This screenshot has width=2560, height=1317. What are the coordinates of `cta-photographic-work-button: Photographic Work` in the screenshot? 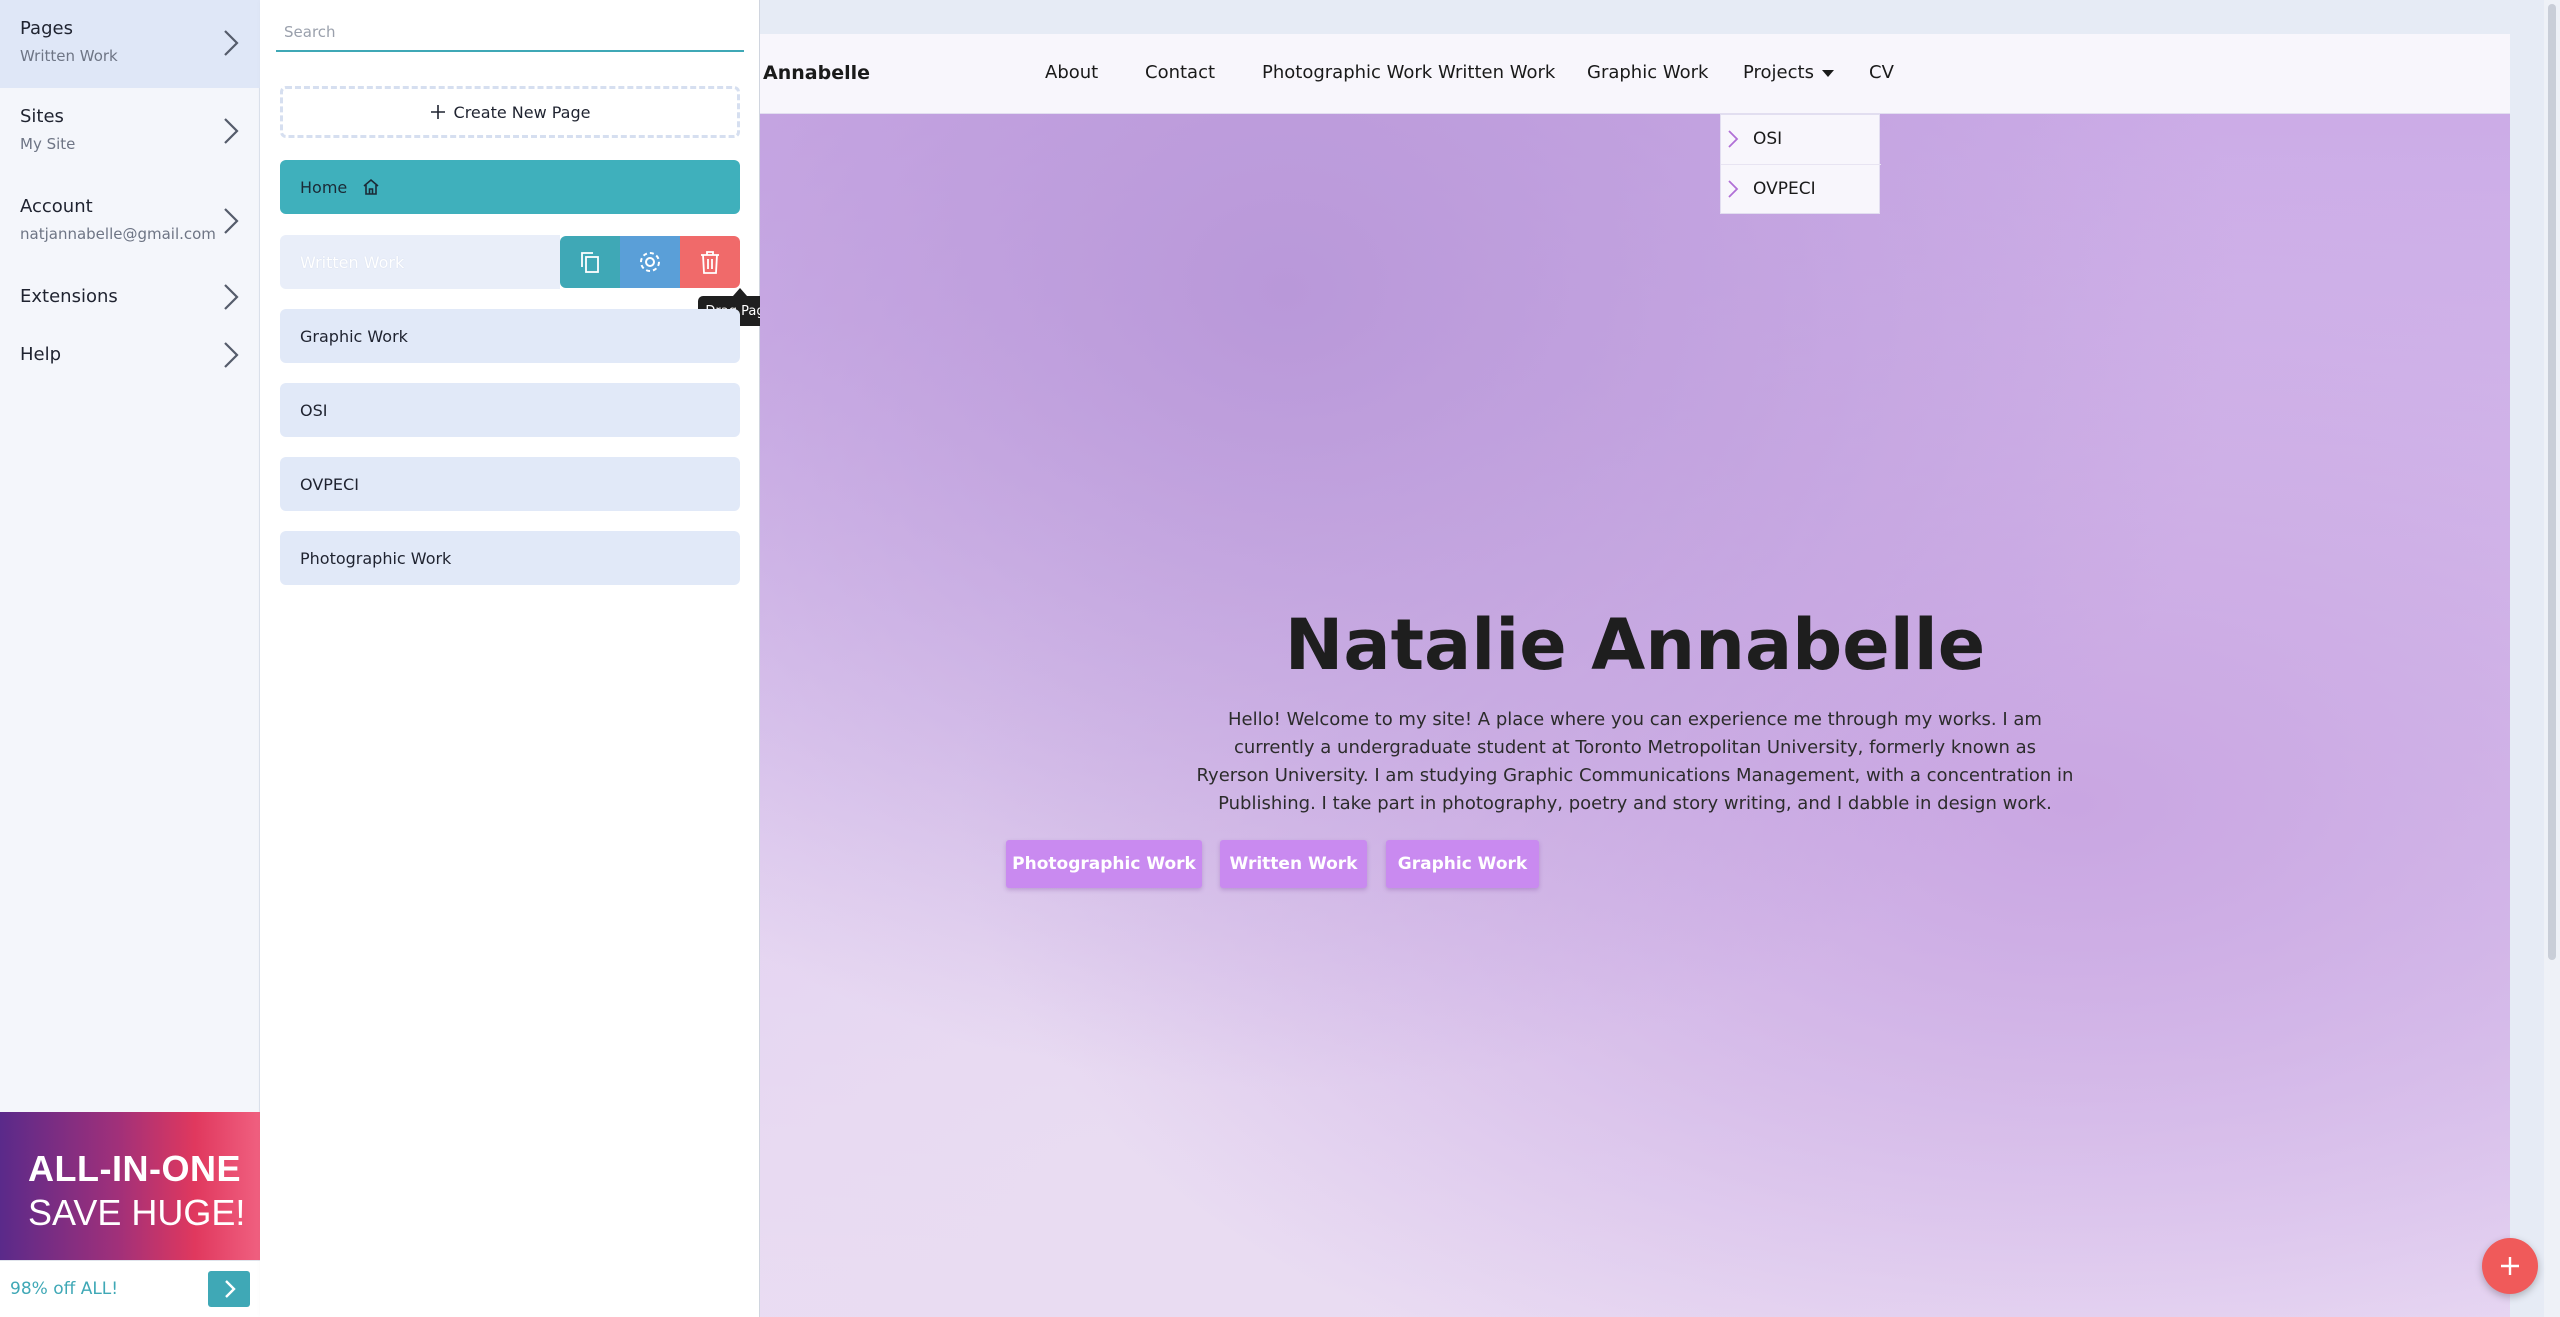 It's located at (1104, 864).